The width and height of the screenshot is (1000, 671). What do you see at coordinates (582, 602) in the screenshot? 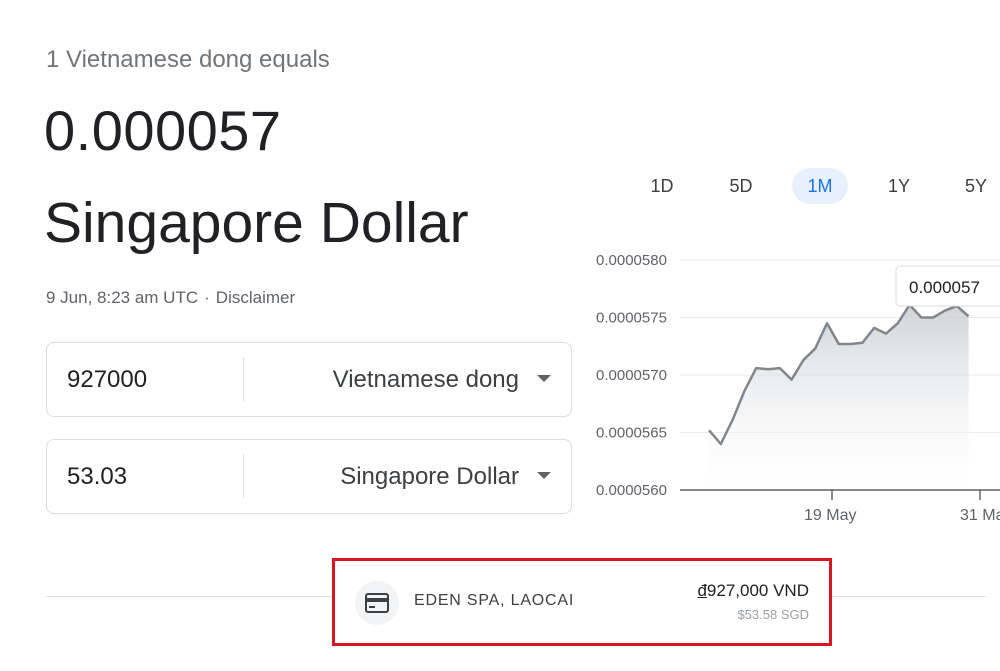
I see `transaction-card: EDEN SPA, LAOCAI đ927,000 VND $53.58 SGD` at bounding box center [582, 602].